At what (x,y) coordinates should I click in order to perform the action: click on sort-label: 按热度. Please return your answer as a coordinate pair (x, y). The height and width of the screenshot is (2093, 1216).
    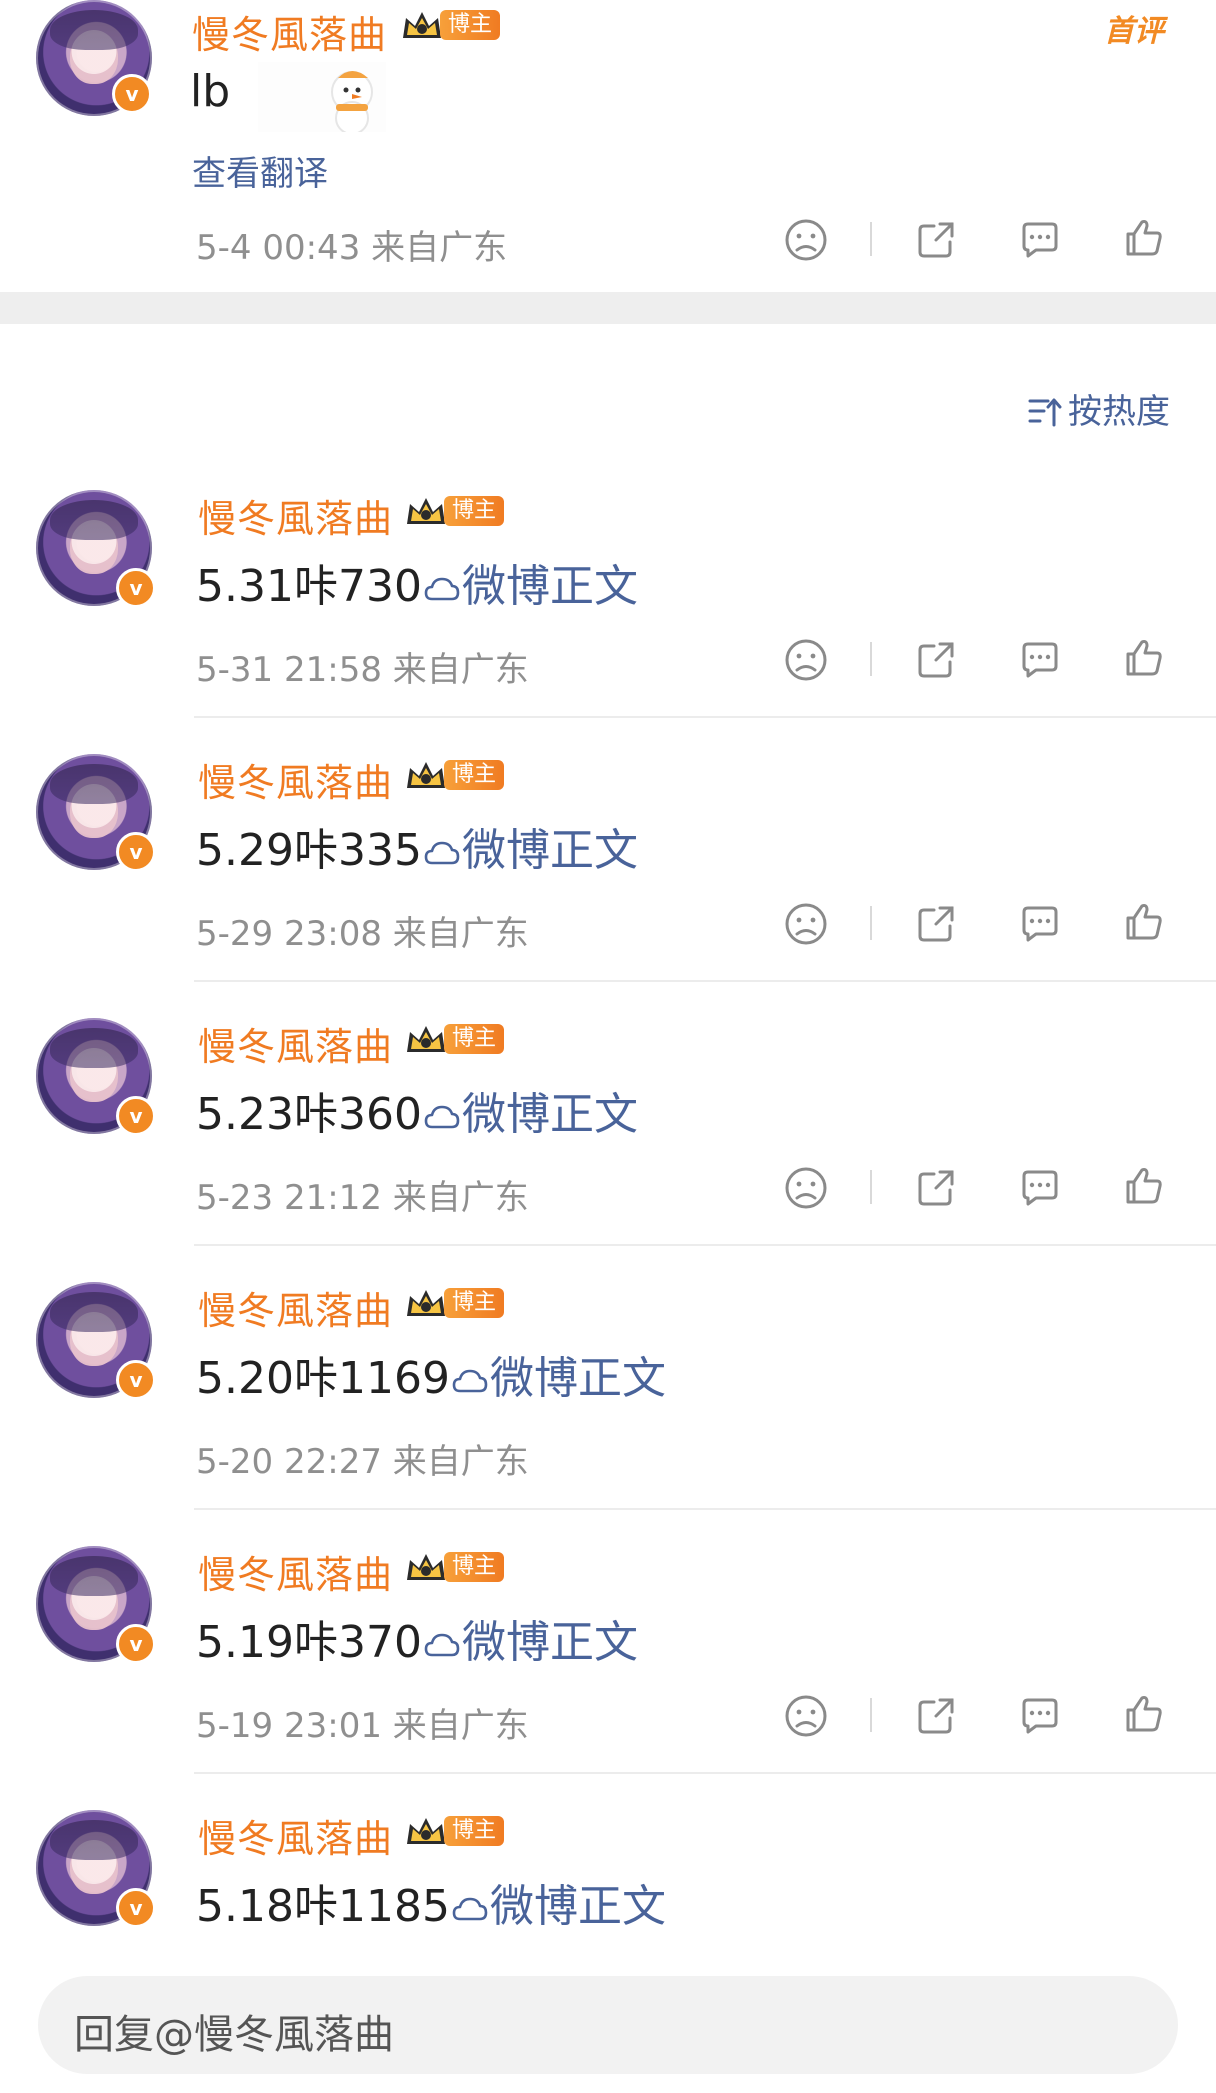
    Looking at the image, I should click on (1119, 412).